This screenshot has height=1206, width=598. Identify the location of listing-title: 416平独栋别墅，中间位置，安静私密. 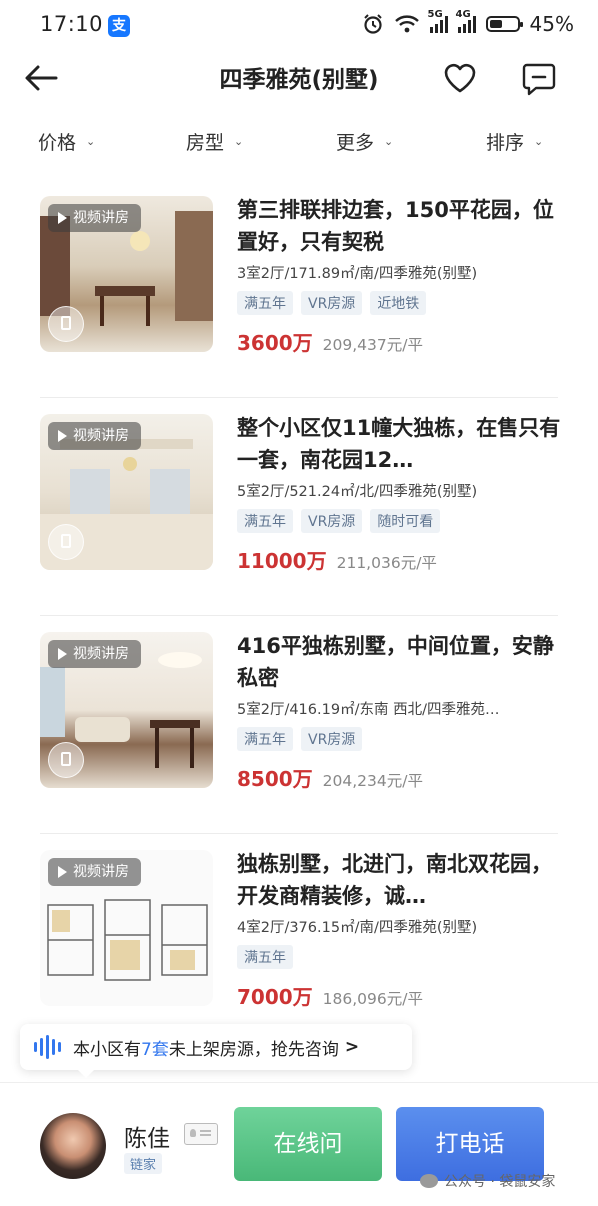
(395, 662).